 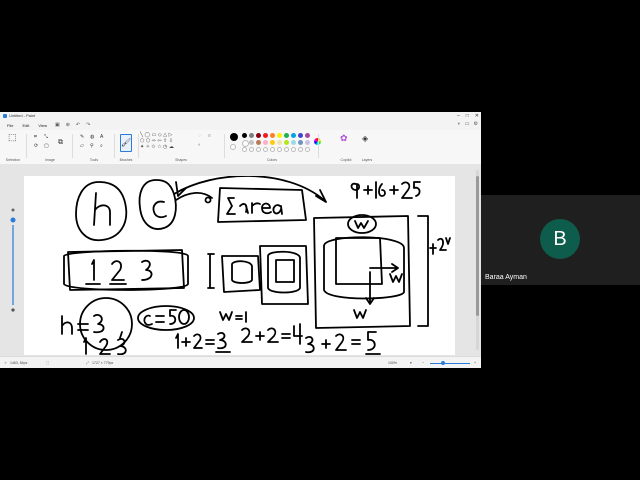 I want to click on eq1-eq, so click(x=210, y=342).